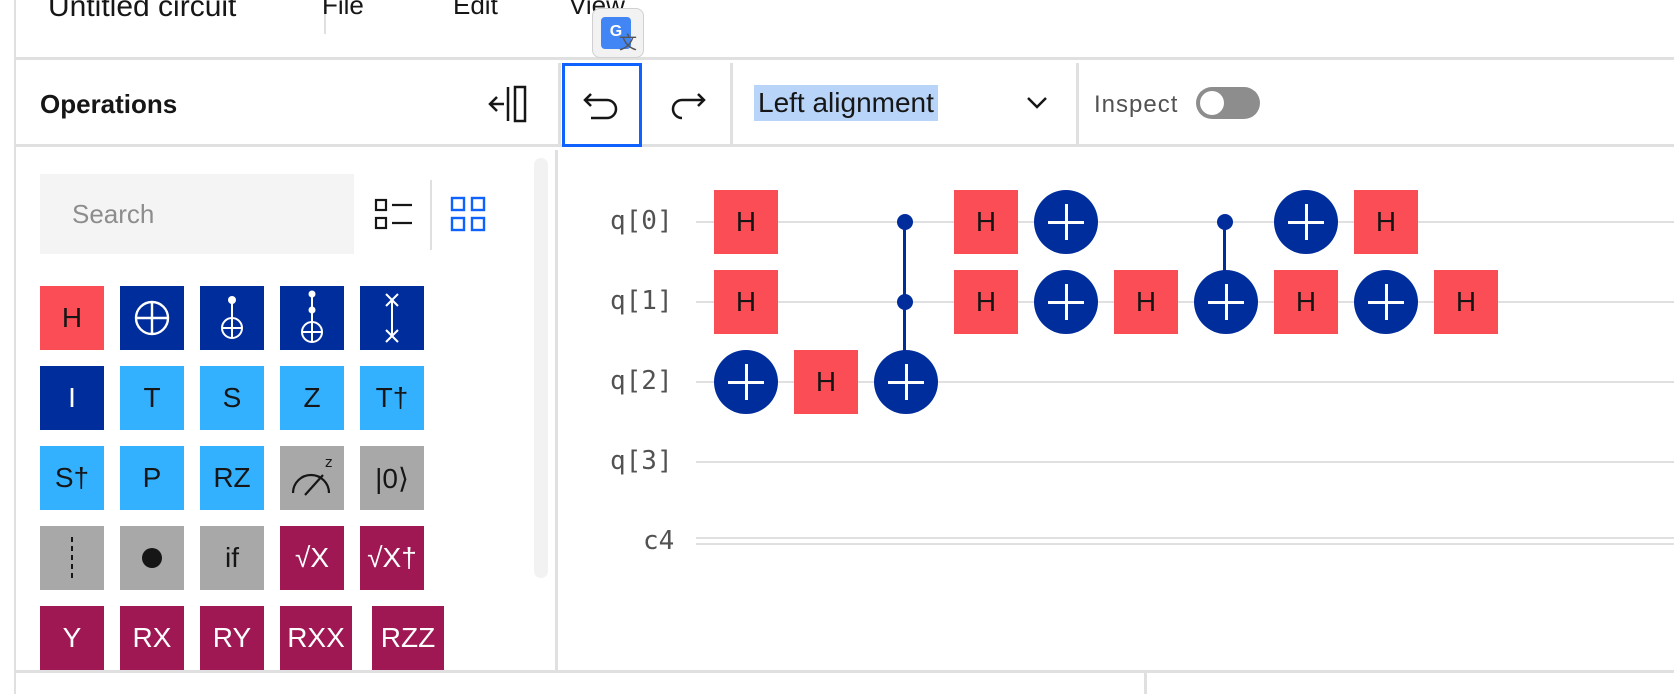  I want to click on redo-icon, so click(688, 106).